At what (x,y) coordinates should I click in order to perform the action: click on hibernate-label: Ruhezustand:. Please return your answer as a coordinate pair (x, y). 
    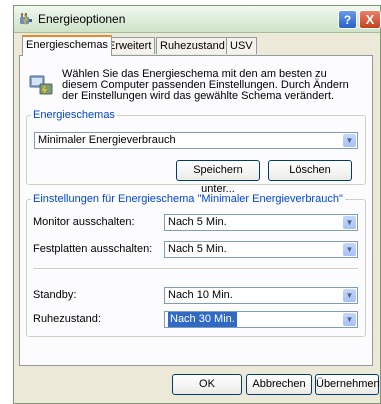
    Looking at the image, I should click on (67, 319).